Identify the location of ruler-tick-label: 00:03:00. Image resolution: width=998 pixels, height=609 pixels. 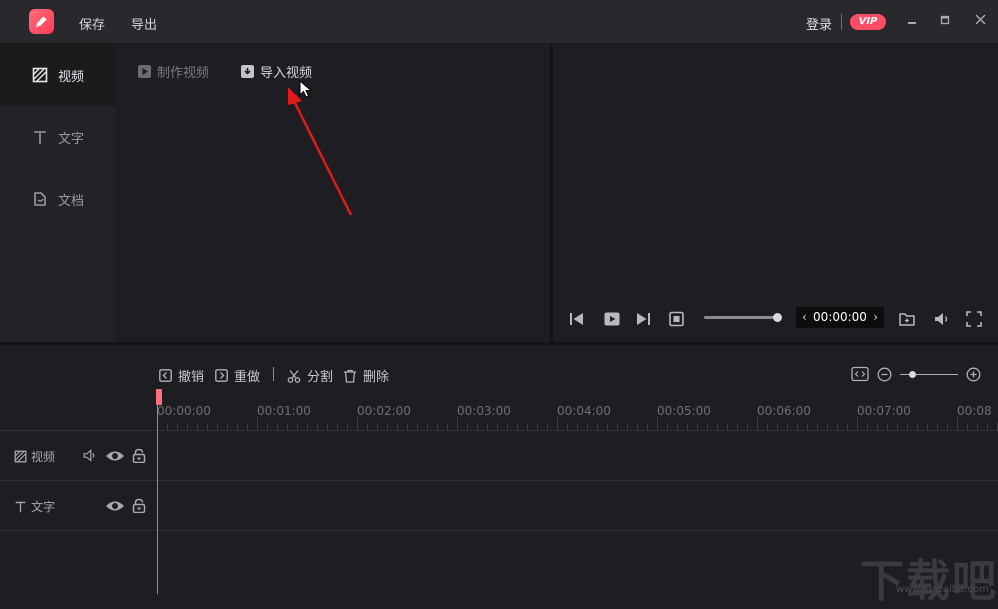
(484, 411).